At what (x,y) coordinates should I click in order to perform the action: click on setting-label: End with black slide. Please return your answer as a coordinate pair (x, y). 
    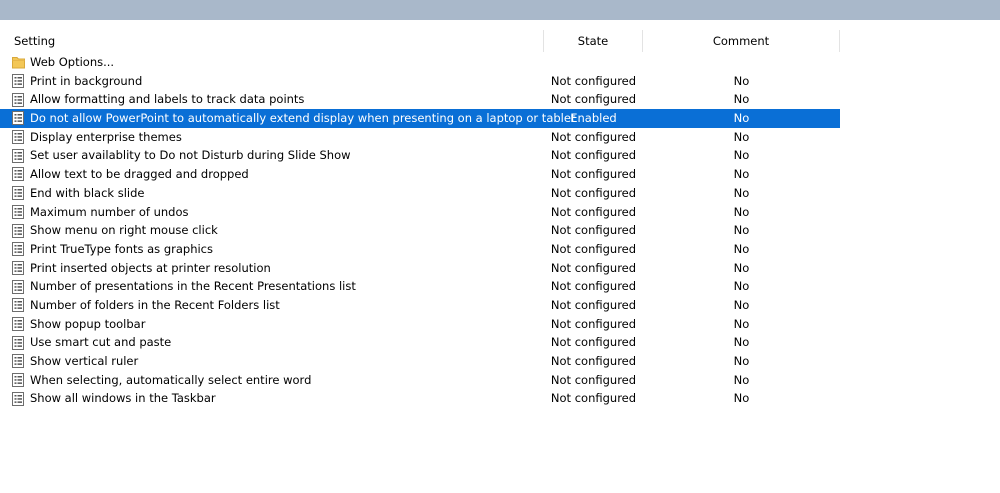
    Looking at the image, I should click on (87, 192).